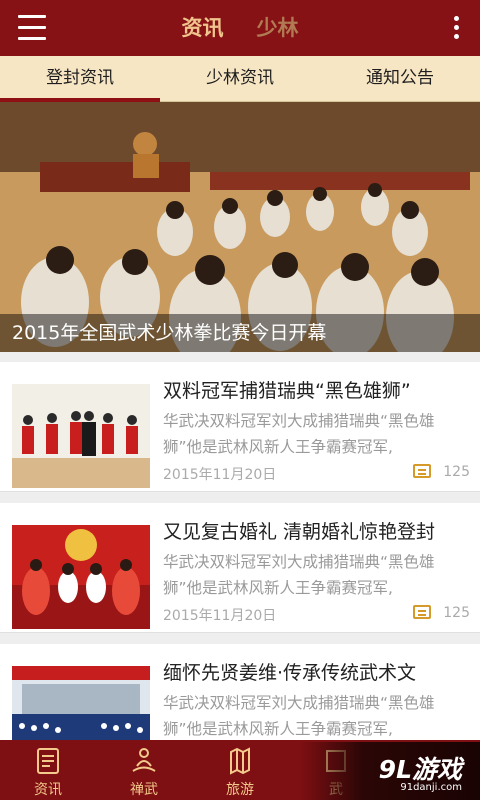 Image resolution: width=480 pixels, height=800 pixels. What do you see at coordinates (144, 760) in the screenshot?
I see `meditation-icon` at bounding box center [144, 760].